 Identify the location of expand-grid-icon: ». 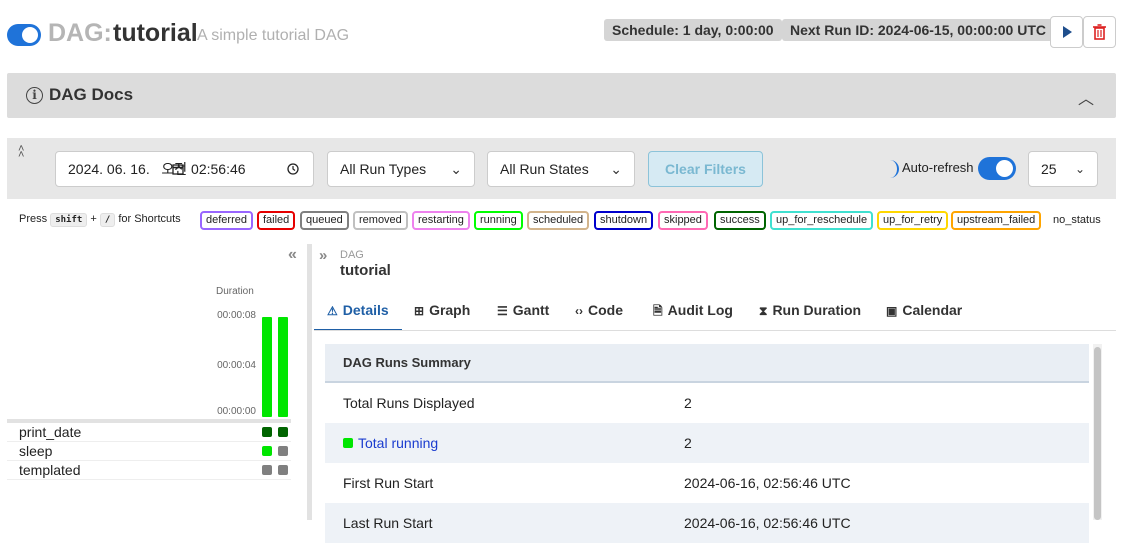
(323, 255).